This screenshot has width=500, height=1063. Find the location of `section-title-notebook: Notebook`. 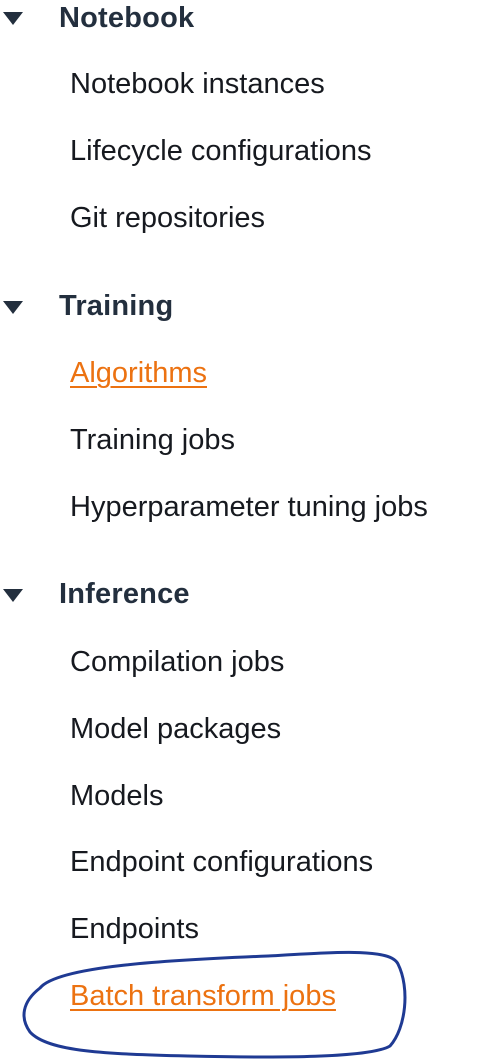

section-title-notebook: Notebook is located at coordinates (127, 18).